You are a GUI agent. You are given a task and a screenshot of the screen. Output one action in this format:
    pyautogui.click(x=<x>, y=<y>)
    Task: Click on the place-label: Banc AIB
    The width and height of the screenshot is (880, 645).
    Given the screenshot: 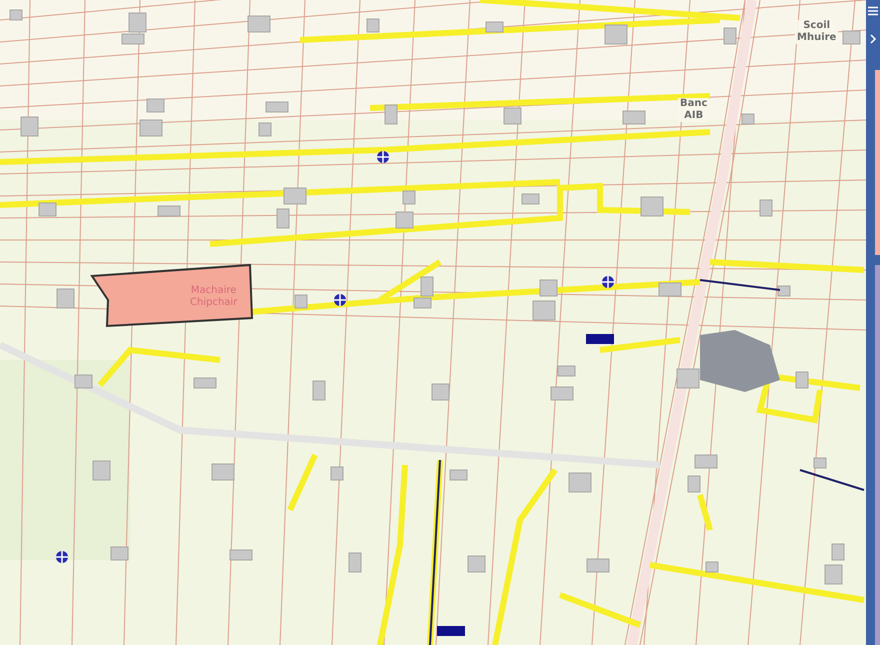 What is the action you would take?
    pyautogui.click(x=694, y=110)
    